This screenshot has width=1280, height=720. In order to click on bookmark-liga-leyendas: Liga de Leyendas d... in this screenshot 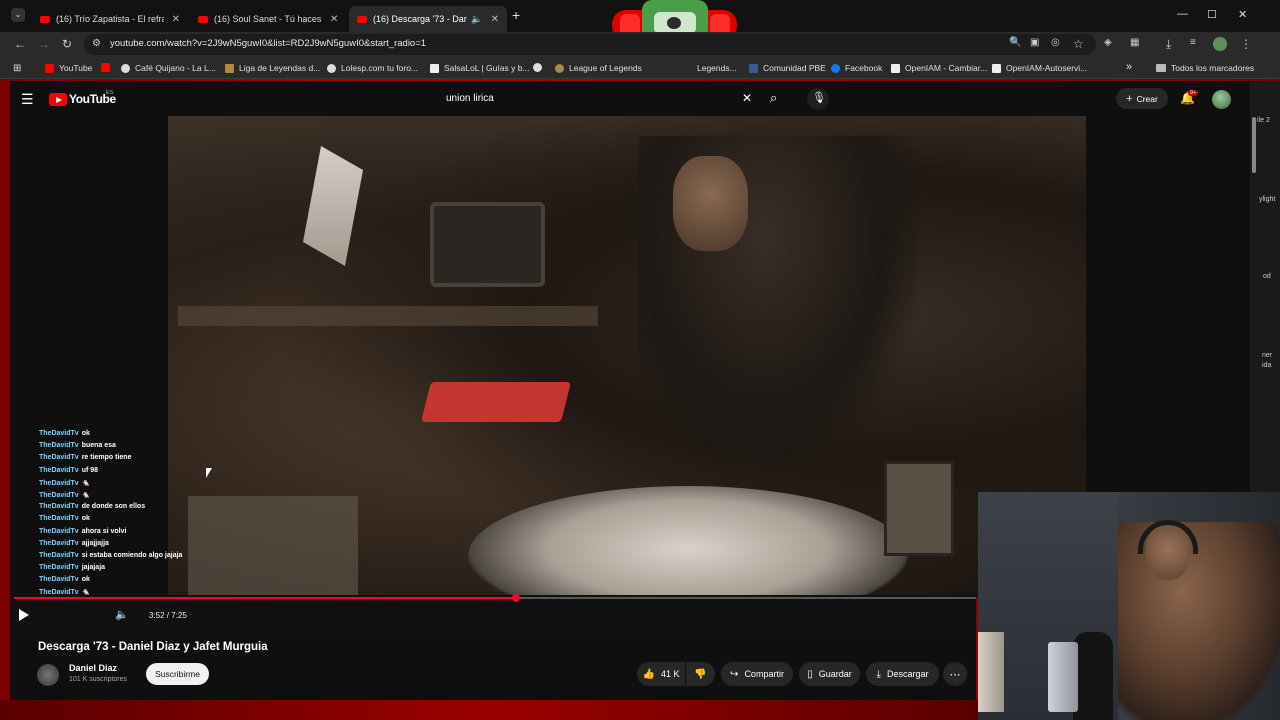, I will do `click(272, 68)`.